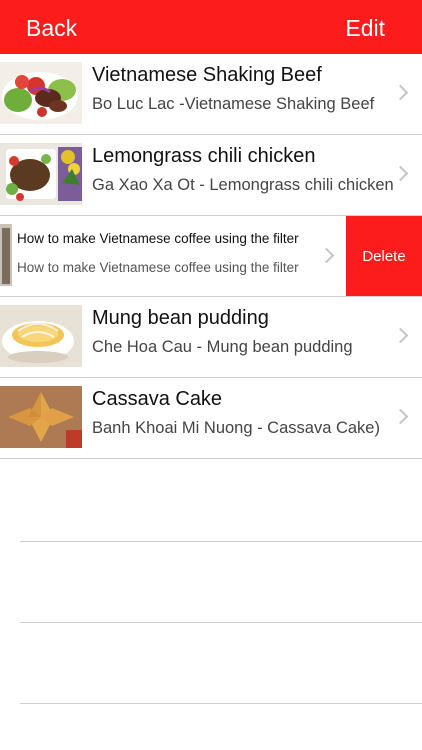 The width and height of the screenshot is (422, 750). Describe the element at coordinates (233, 104) in the screenshot. I see `recipe-subtitle: Bo Luc Lac -Vietnamese Shaking Beef` at that location.